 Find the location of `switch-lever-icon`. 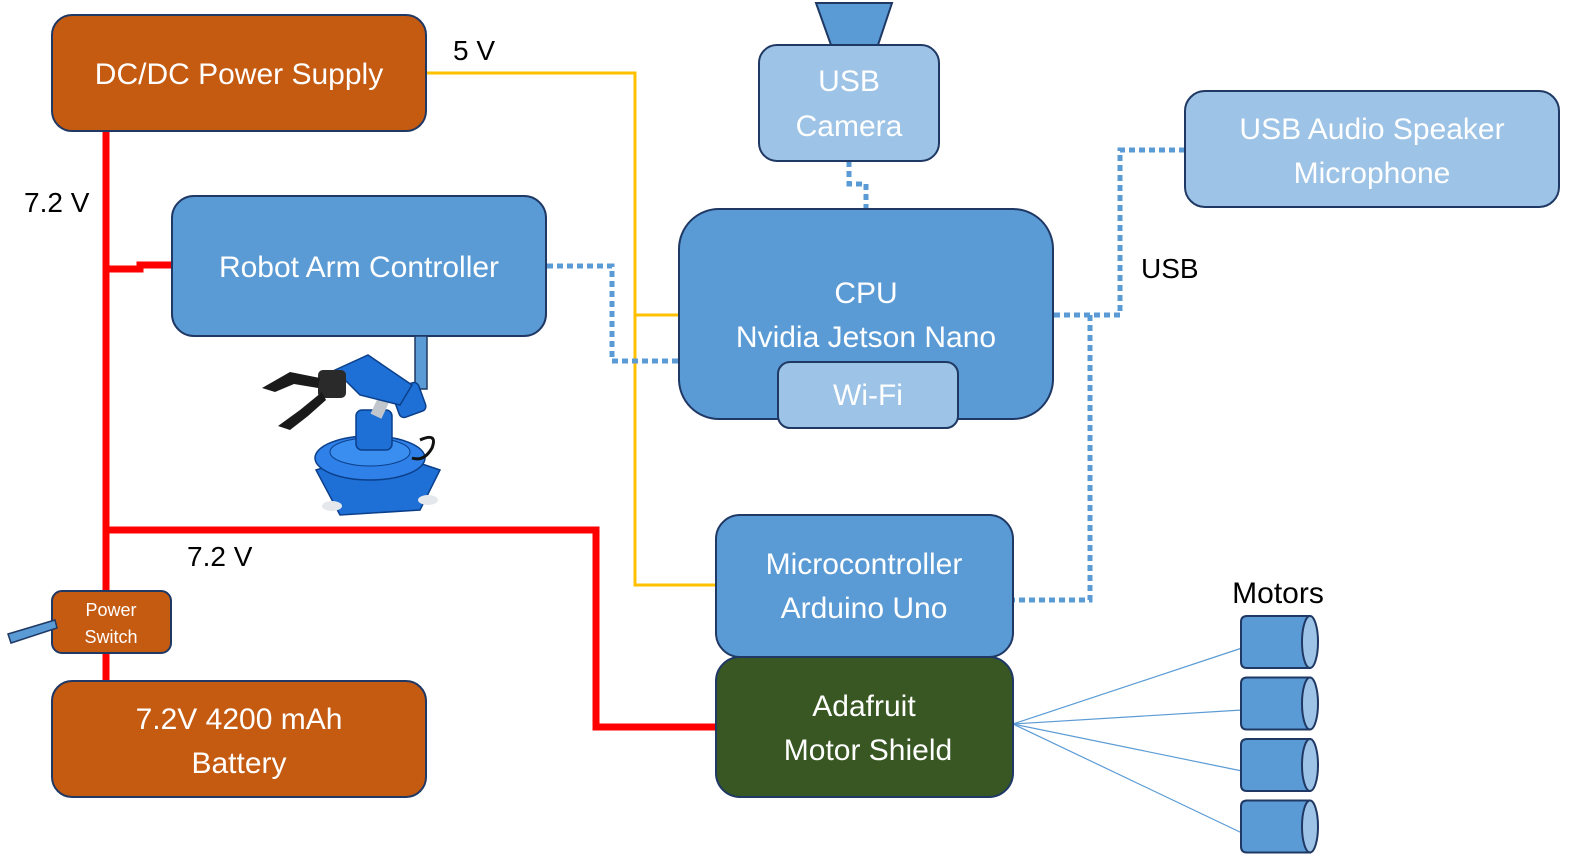

switch-lever-icon is located at coordinates (32, 631).